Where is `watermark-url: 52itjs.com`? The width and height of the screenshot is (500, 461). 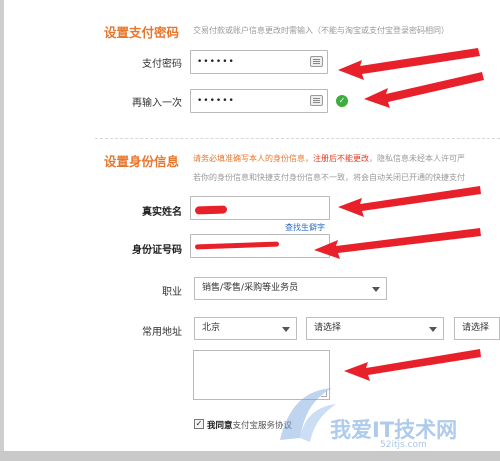
watermark-url: 52itjs.com is located at coordinates (403, 445).